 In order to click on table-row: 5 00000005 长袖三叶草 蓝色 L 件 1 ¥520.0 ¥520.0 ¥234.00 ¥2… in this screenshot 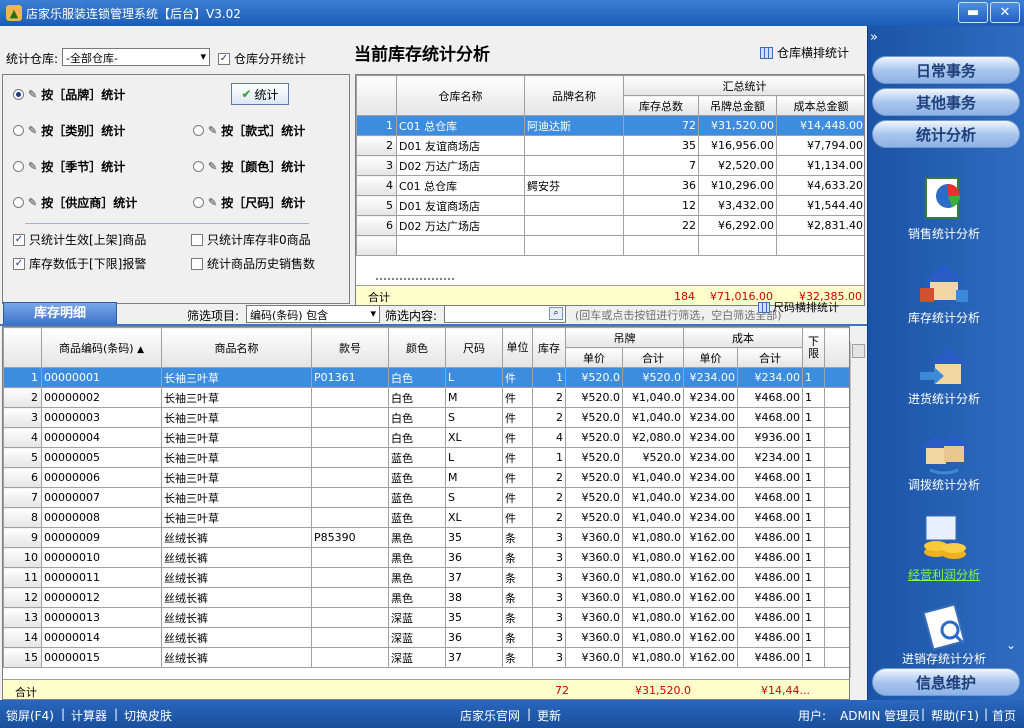, I will do `click(426, 457)`.